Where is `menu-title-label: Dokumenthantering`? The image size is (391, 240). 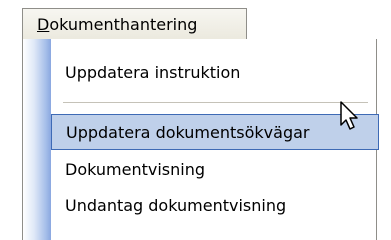 menu-title-label: Dokumenthantering is located at coordinates (117, 24).